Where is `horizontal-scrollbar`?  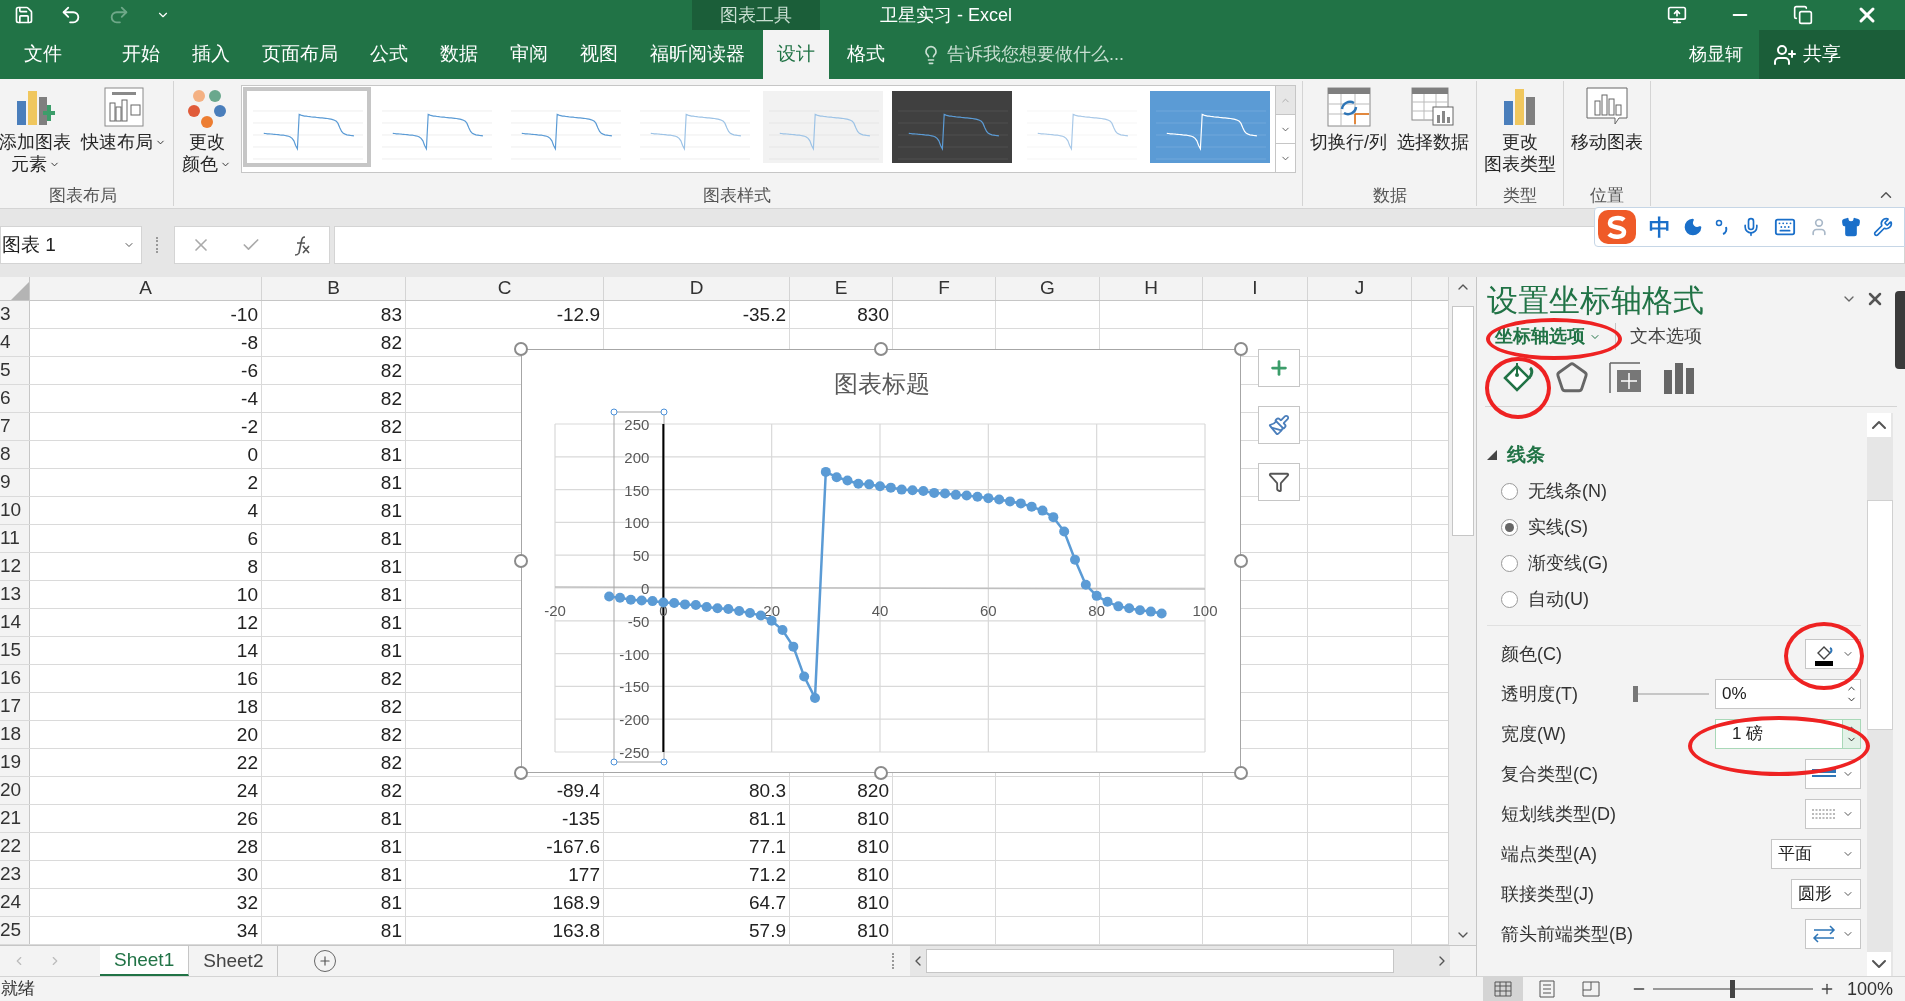 horizontal-scrollbar is located at coordinates (1180, 961).